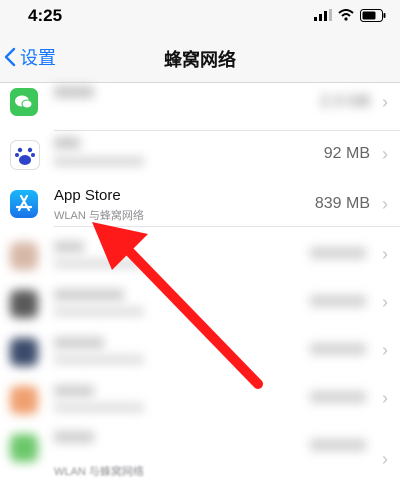 Image resolution: width=400 pixels, height=480 pixels. What do you see at coordinates (177, 305) in the screenshot?
I see `red-arrow-annotation` at bounding box center [177, 305].